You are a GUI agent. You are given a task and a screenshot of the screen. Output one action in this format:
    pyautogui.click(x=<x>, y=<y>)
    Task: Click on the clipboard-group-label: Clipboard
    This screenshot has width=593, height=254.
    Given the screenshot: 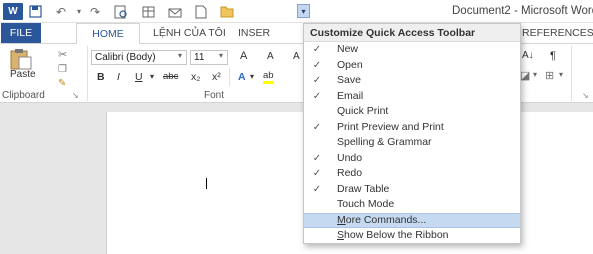 What is the action you would take?
    pyautogui.click(x=23, y=95)
    